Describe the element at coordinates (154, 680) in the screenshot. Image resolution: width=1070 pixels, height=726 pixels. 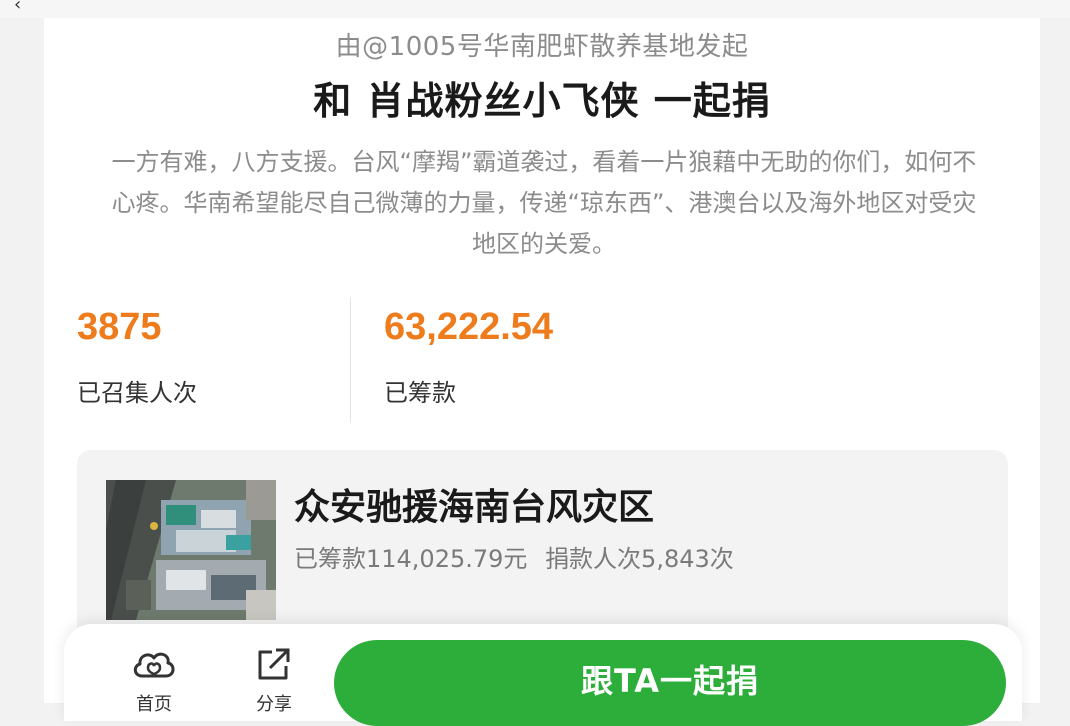
I see `home-button: 首页` at that location.